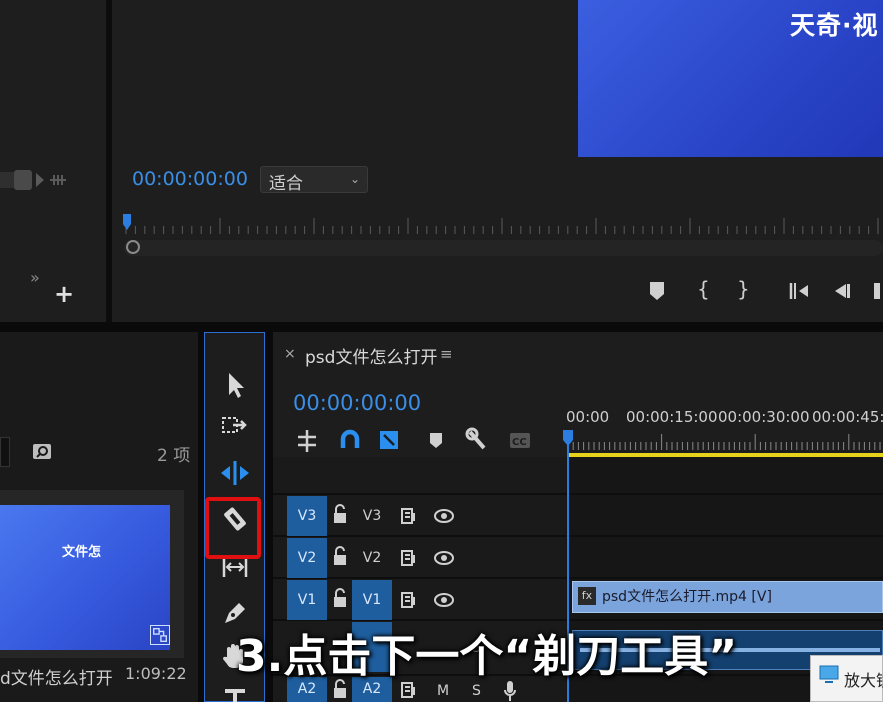 The image size is (883, 702). I want to click on chevron-down-icon: ⌄, so click(354, 179).